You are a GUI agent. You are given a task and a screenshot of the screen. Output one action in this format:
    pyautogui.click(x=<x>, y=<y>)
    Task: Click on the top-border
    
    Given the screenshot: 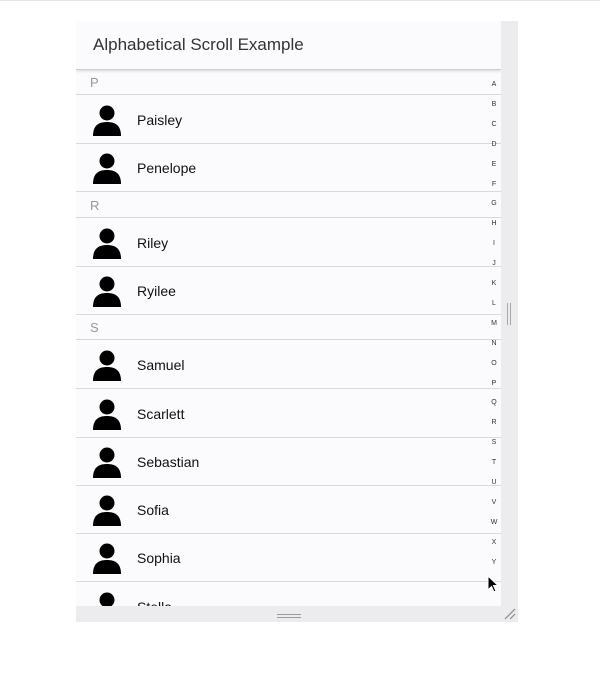 What is the action you would take?
    pyautogui.click(x=300, y=0)
    